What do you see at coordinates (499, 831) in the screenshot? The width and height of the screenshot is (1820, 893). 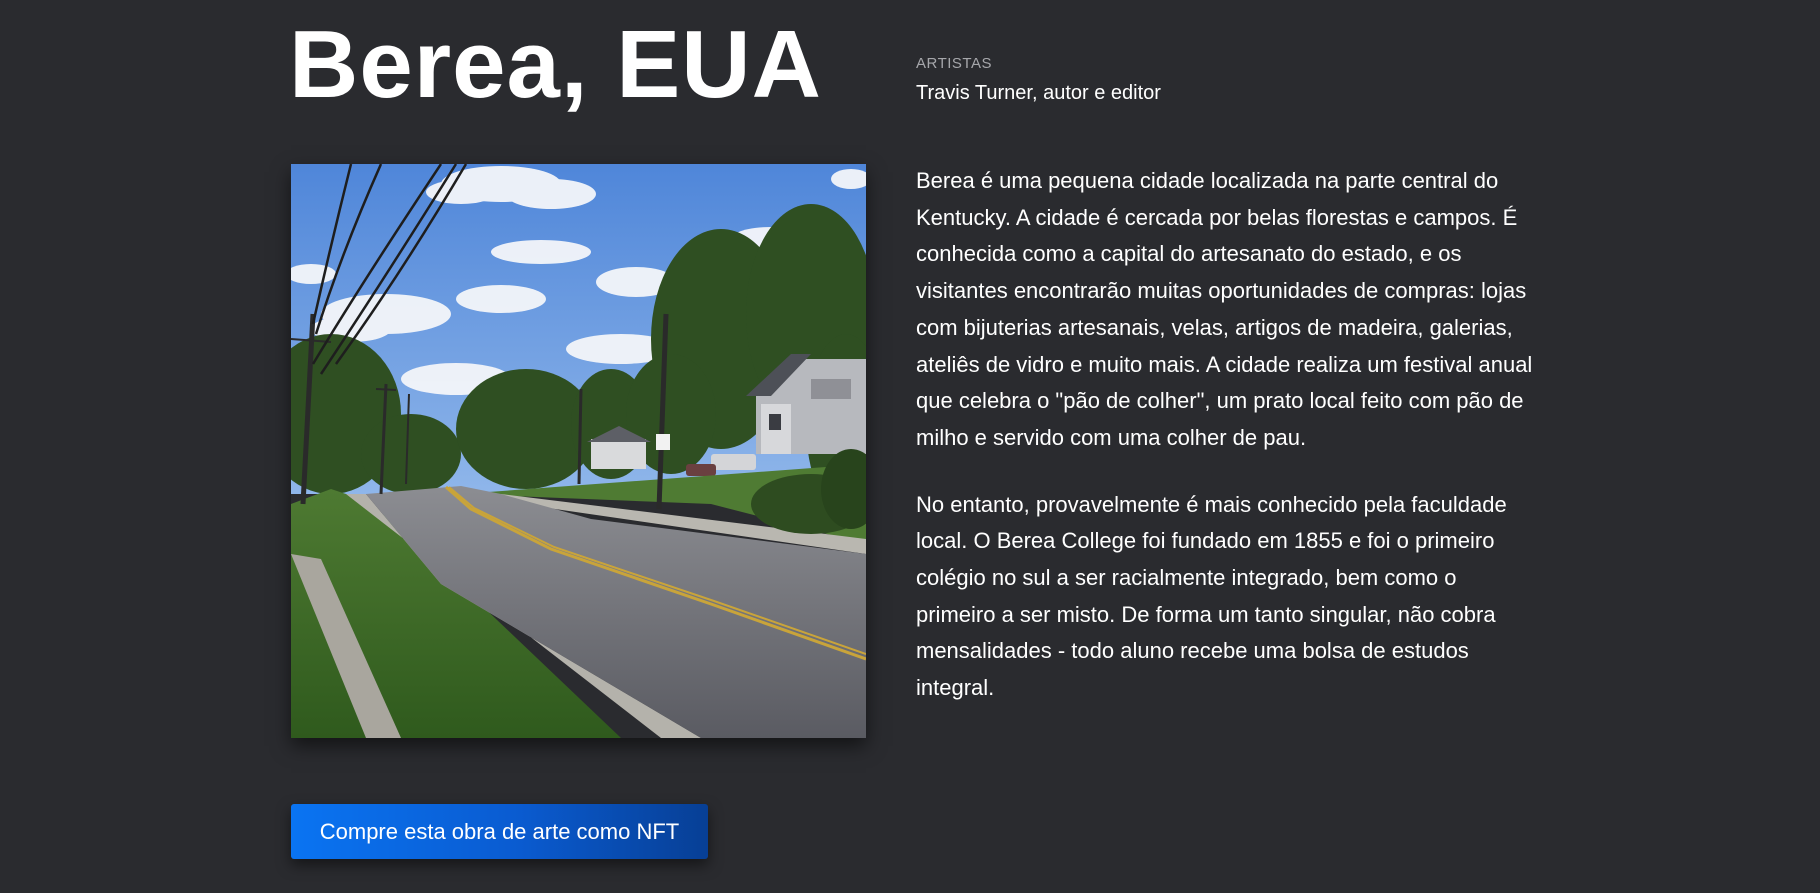 I see `buy-nft-button: Compre esta obra de arte como NFT` at bounding box center [499, 831].